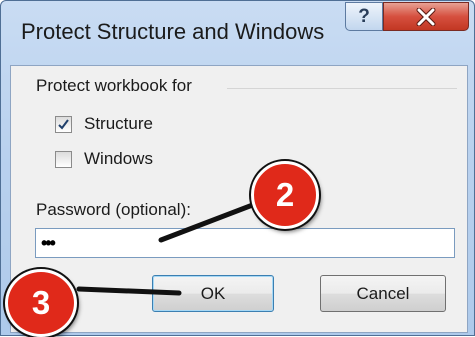  Describe the element at coordinates (342, 88) in the screenshot. I see `group-divider` at that location.